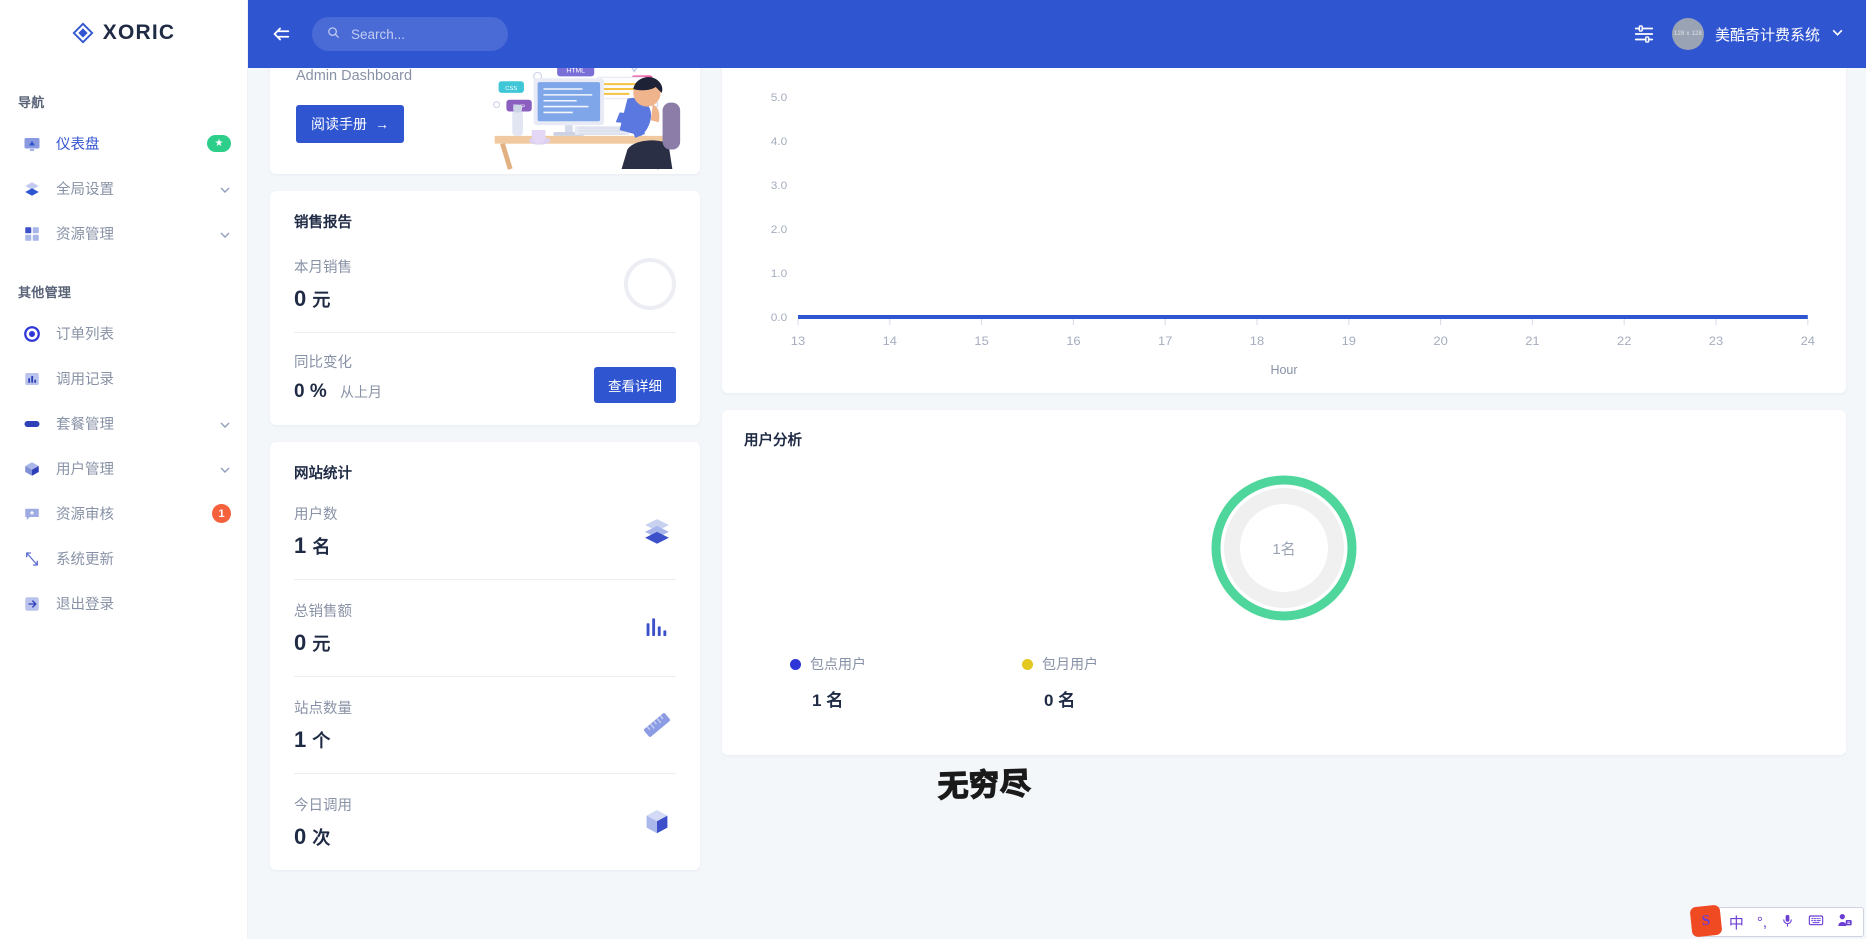 This screenshot has width=1866, height=939. What do you see at coordinates (123, 333) in the screenshot?
I see `sidebar-item-order-list: 订单列表` at bounding box center [123, 333].